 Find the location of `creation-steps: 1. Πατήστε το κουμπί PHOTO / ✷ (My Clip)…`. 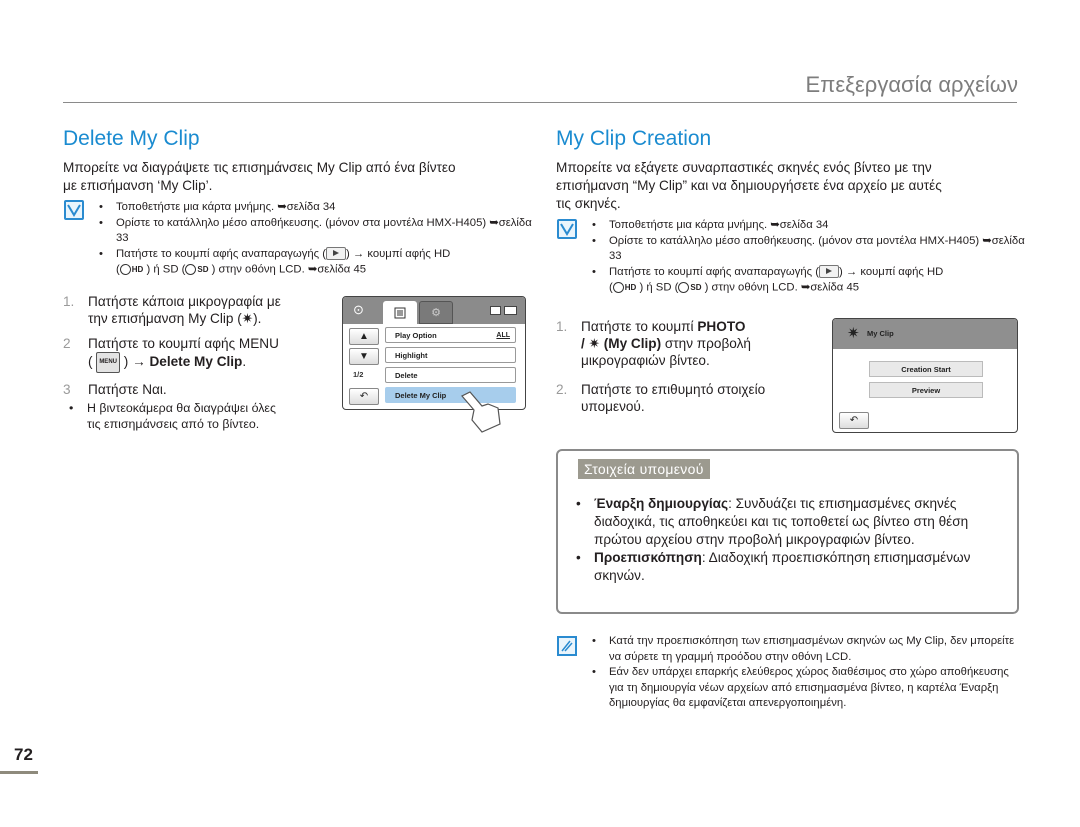

creation-steps: 1. Πατήστε το κουμπί PHOTO / ✷ (My Clip)… is located at coordinates (691, 370).